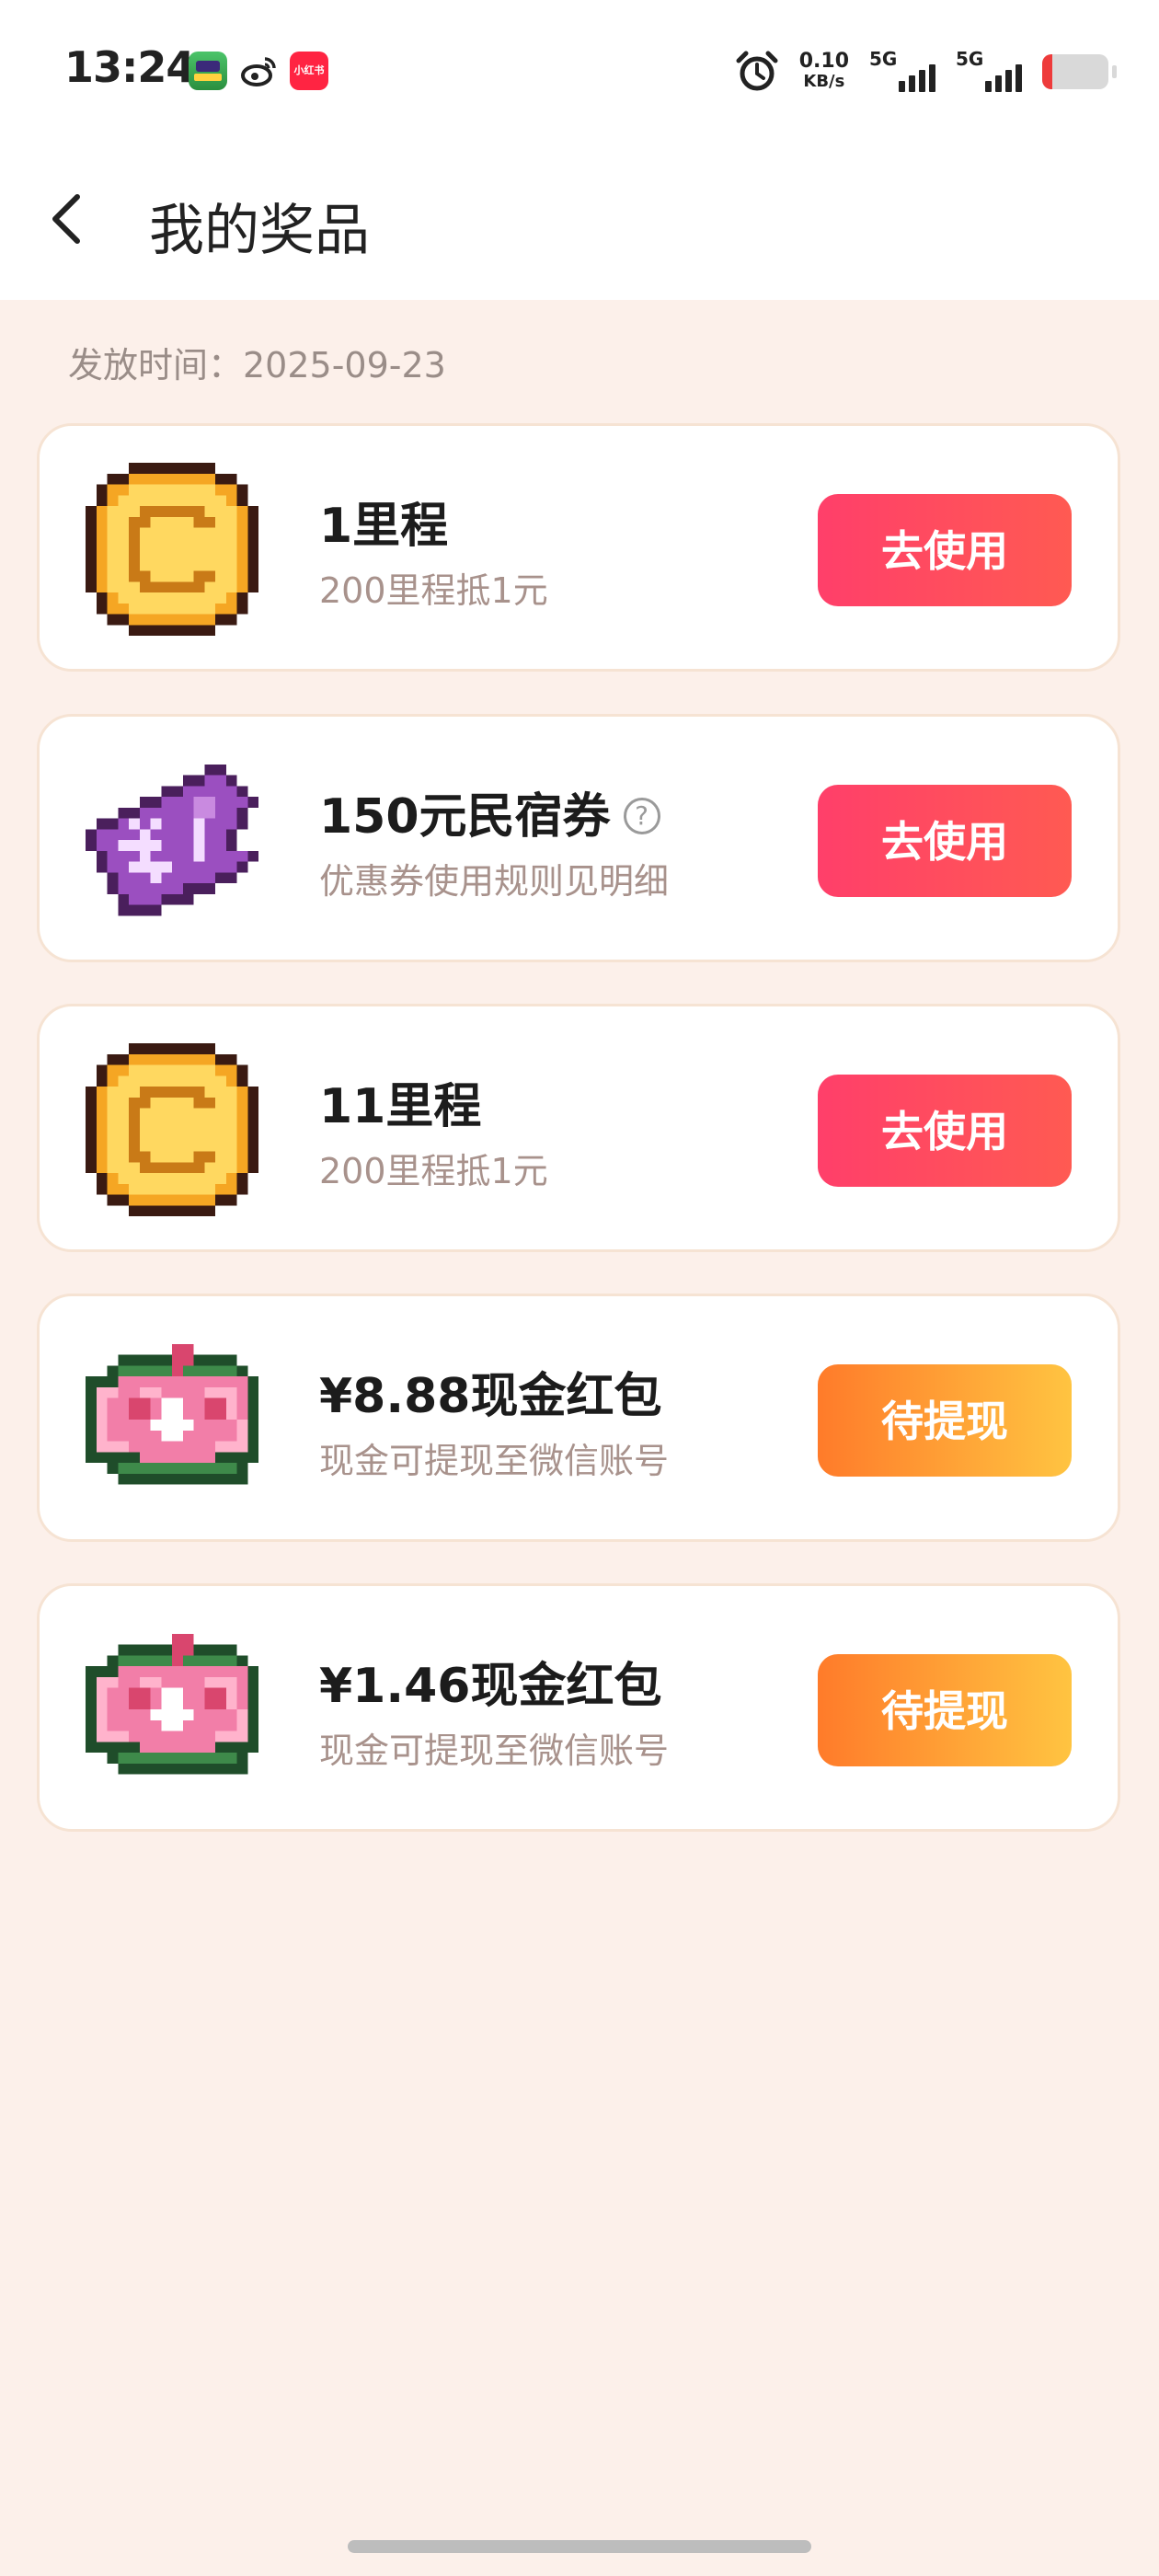  Describe the element at coordinates (579, 69) in the screenshot. I see `status-bar: 13:24 小红书 0.10 KB/s 5G 5G` at that location.